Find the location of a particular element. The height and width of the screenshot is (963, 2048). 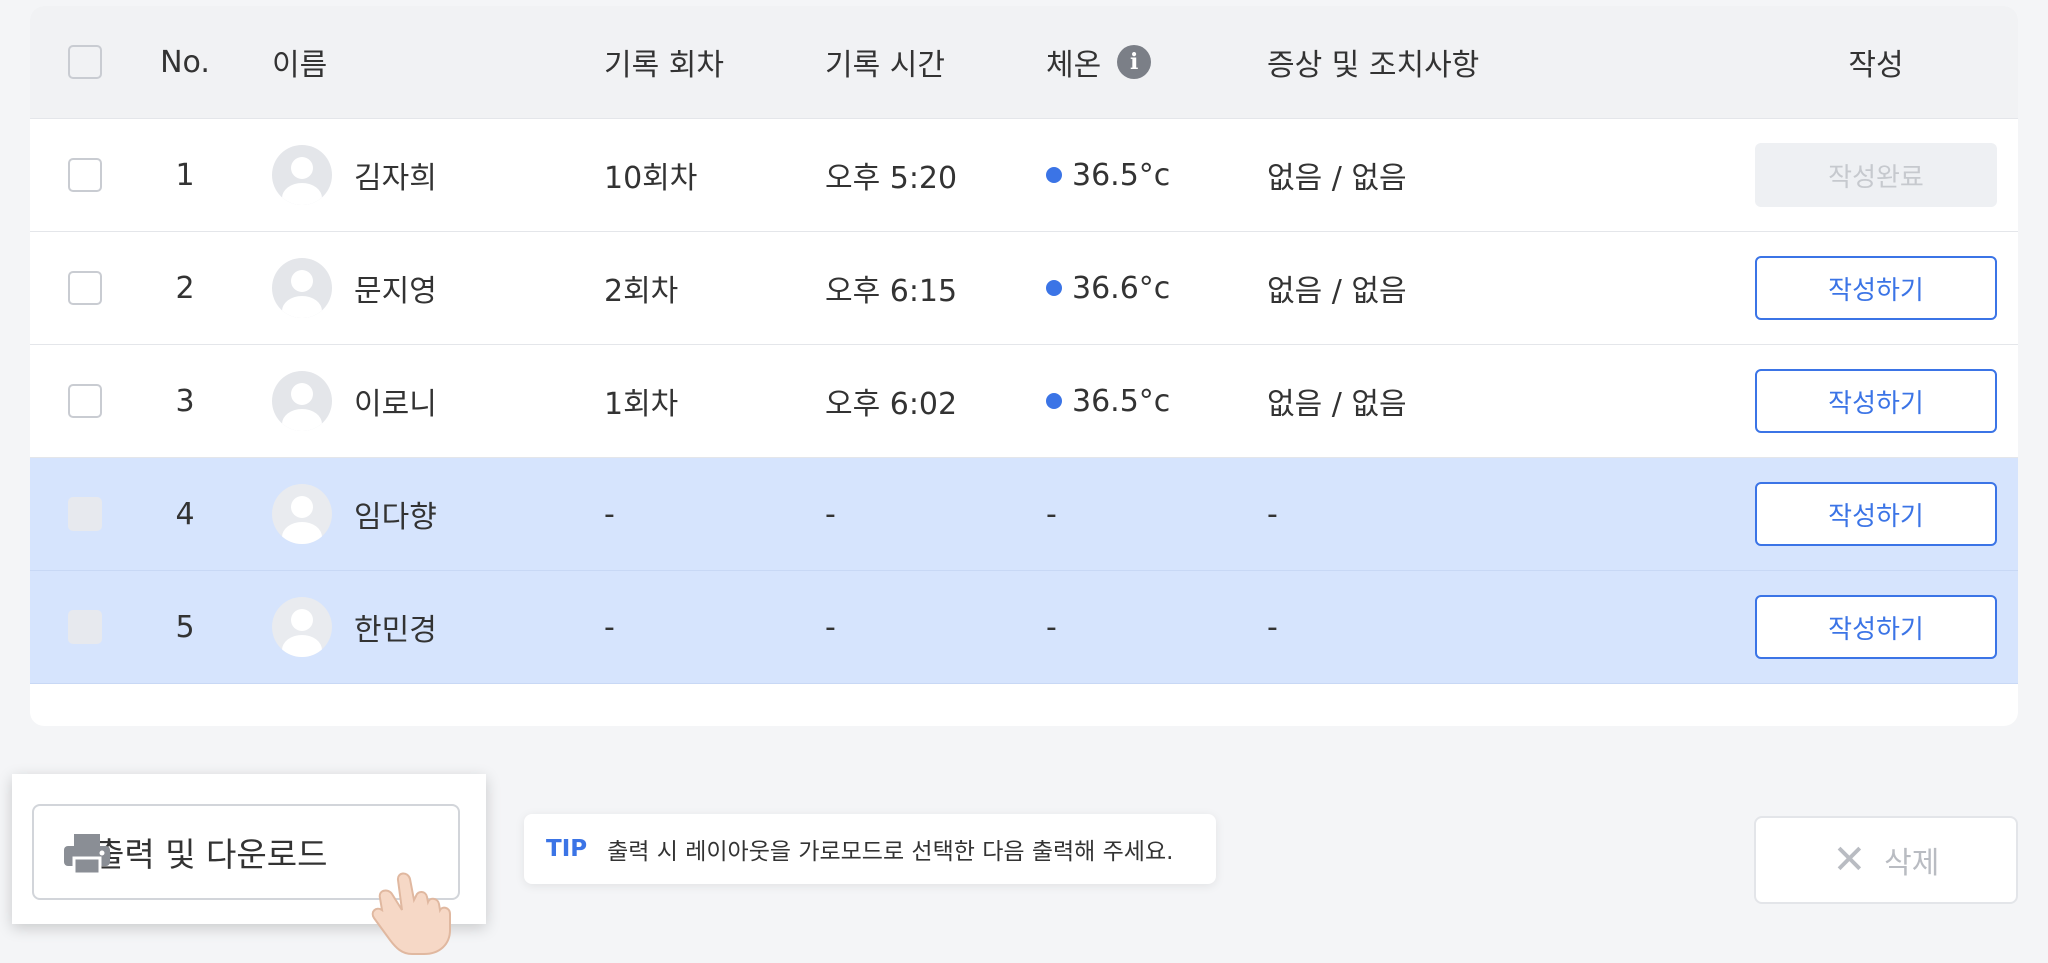

row-name: 한민경 is located at coordinates (395, 630).